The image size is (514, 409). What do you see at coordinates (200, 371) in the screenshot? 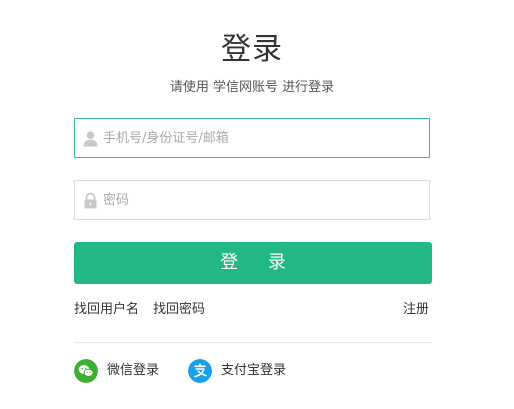
I see `alipay-icon` at bounding box center [200, 371].